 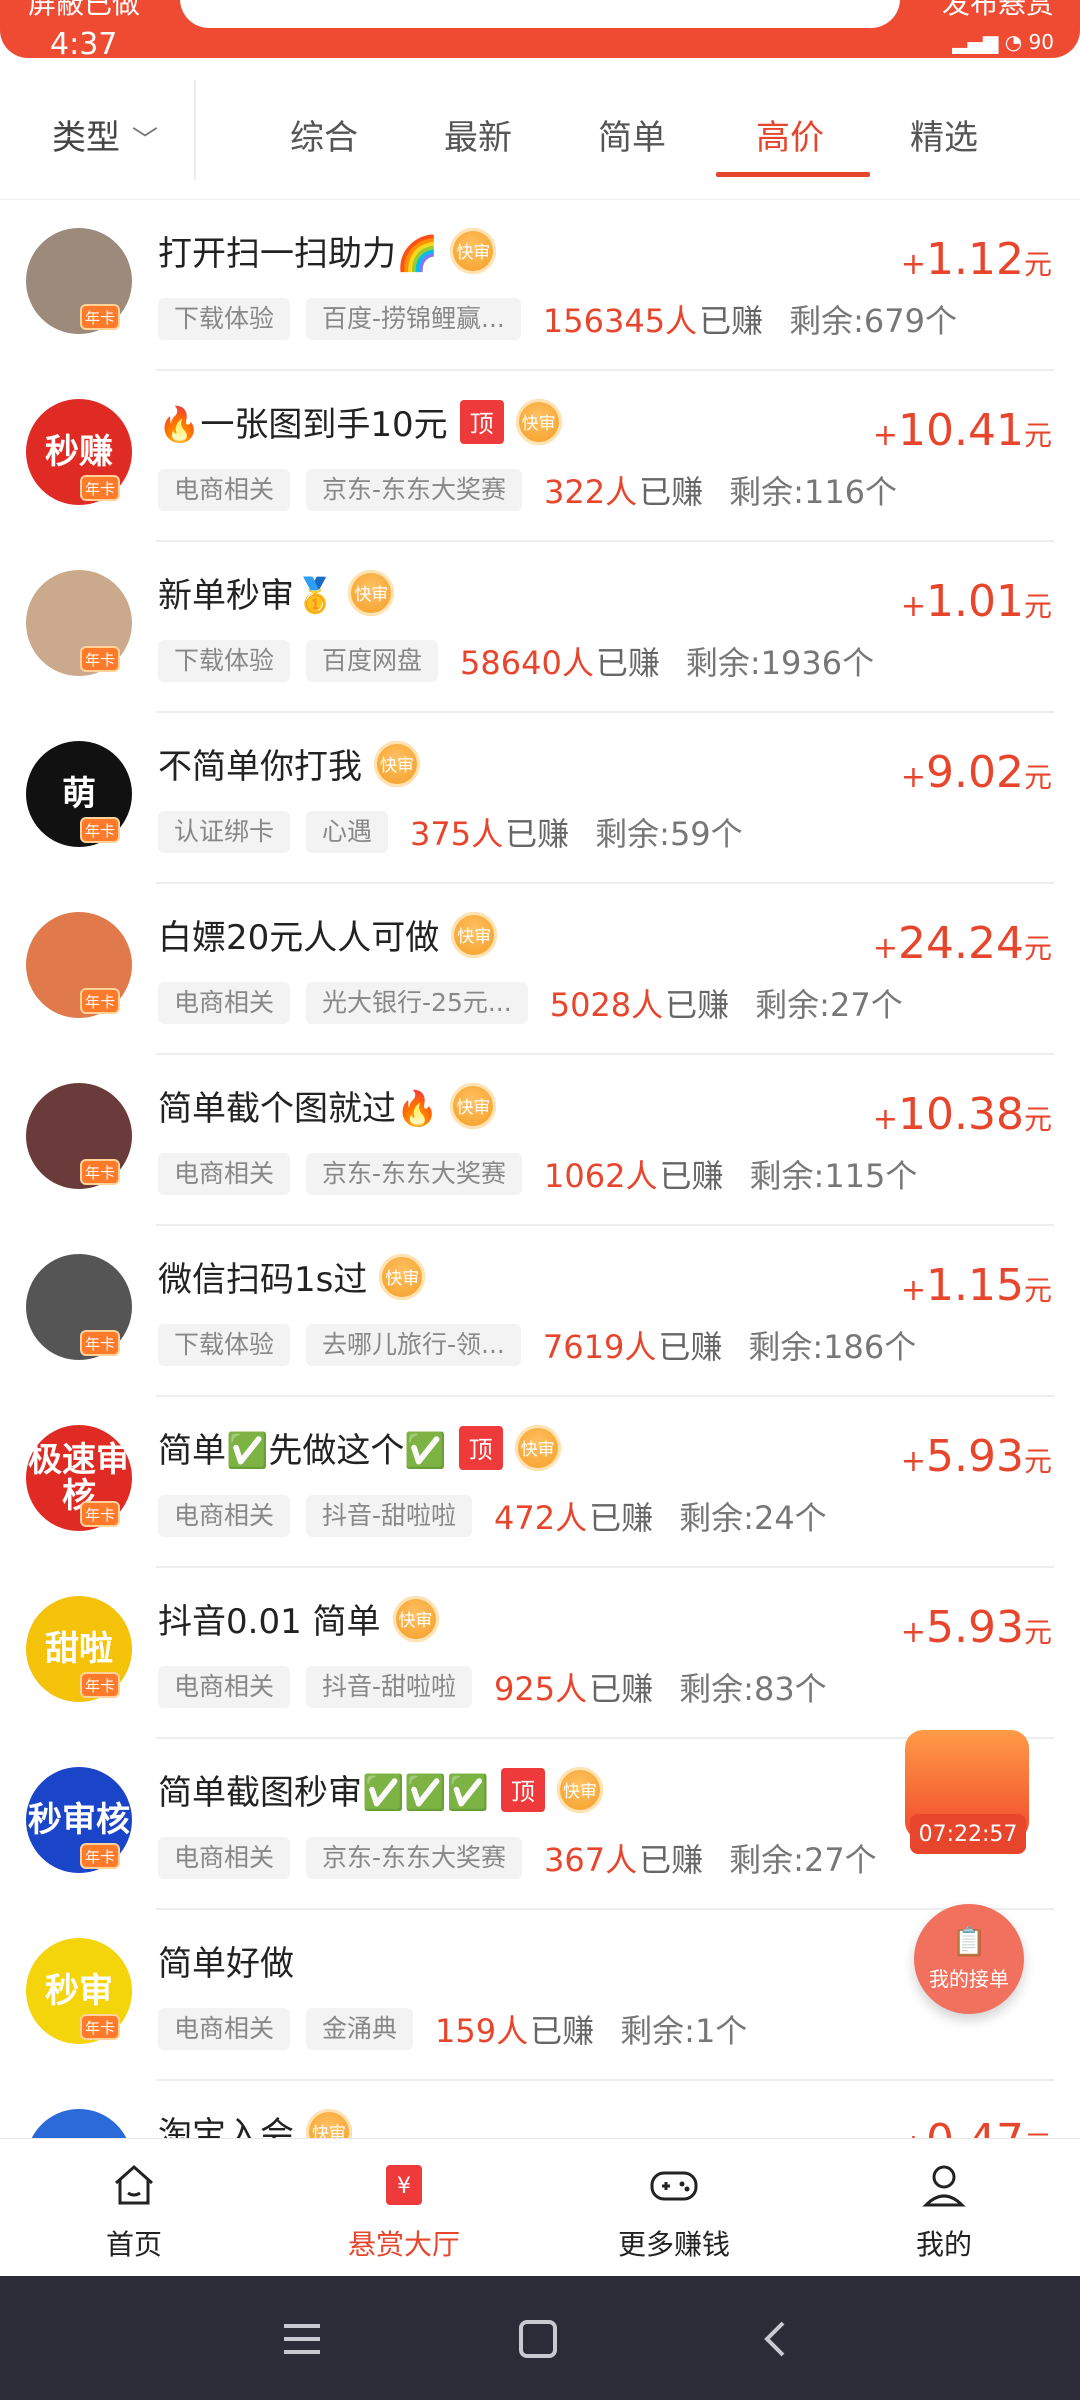 What do you see at coordinates (790, 134) in the screenshot?
I see `tab-high-price: 高价` at bounding box center [790, 134].